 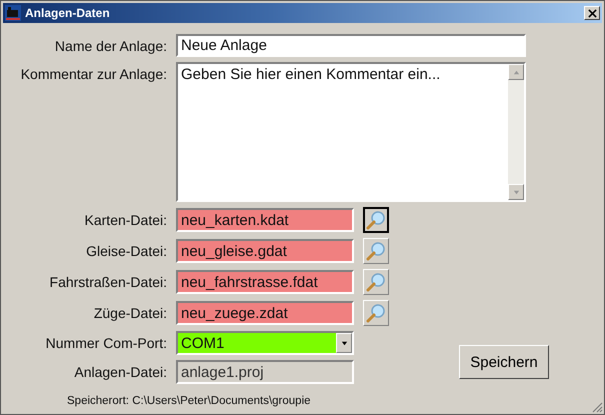 What do you see at coordinates (126, 251) in the screenshot?
I see `field-label: Gleise-Datei:` at bounding box center [126, 251].